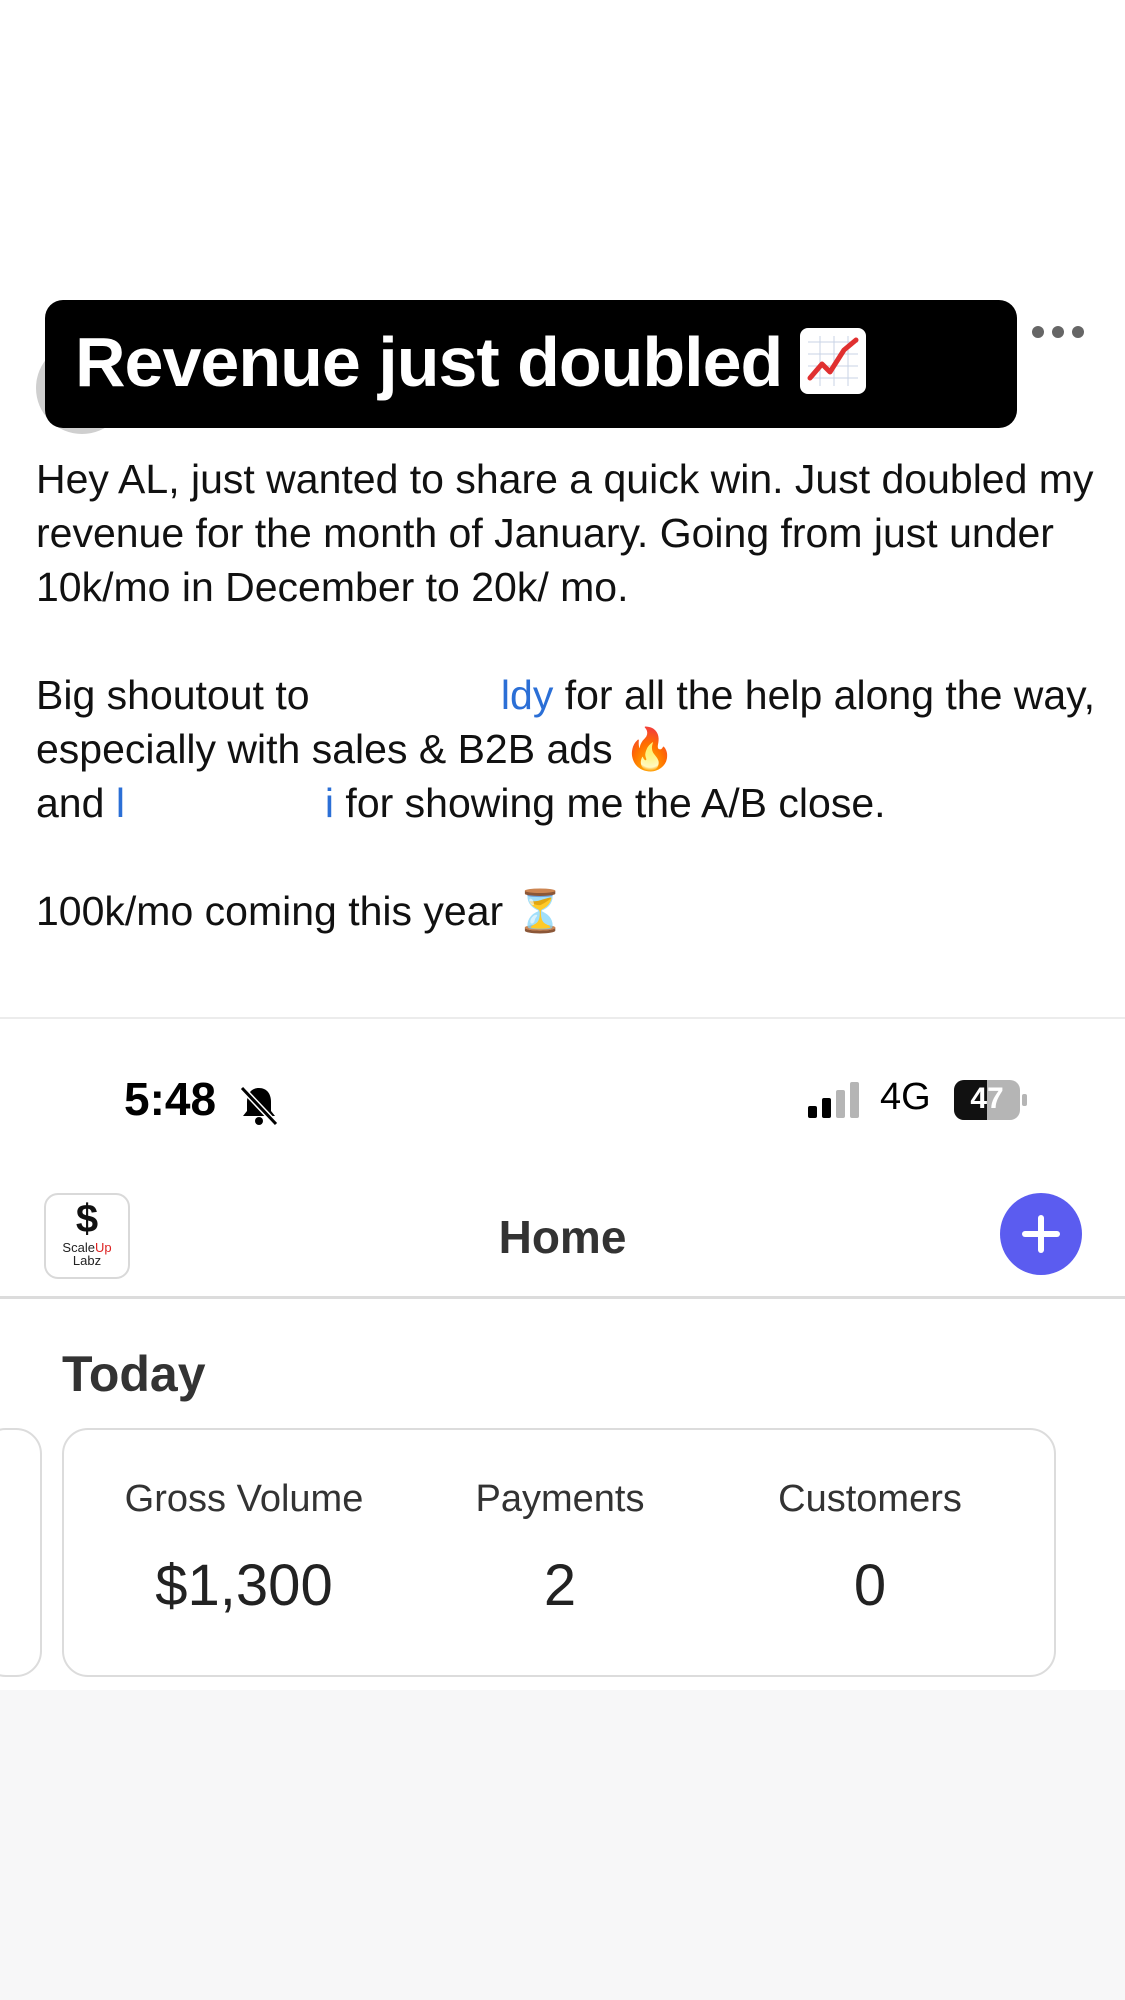 The height and width of the screenshot is (2000, 1125). What do you see at coordinates (1041, 1234) in the screenshot?
I see `add-icon` at bounding box center [1041, 1234].